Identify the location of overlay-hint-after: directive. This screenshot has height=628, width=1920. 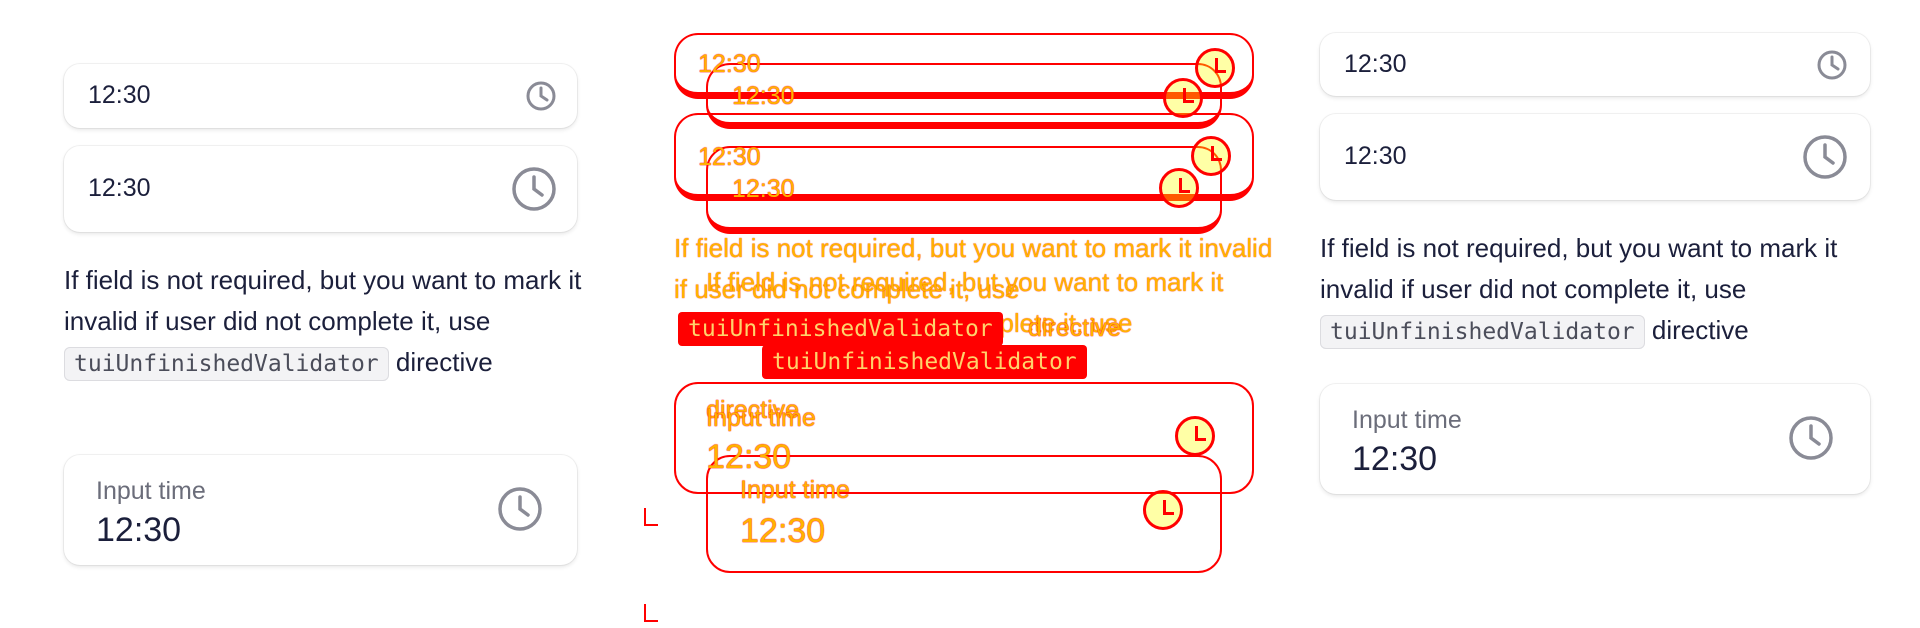
(1075, 328).